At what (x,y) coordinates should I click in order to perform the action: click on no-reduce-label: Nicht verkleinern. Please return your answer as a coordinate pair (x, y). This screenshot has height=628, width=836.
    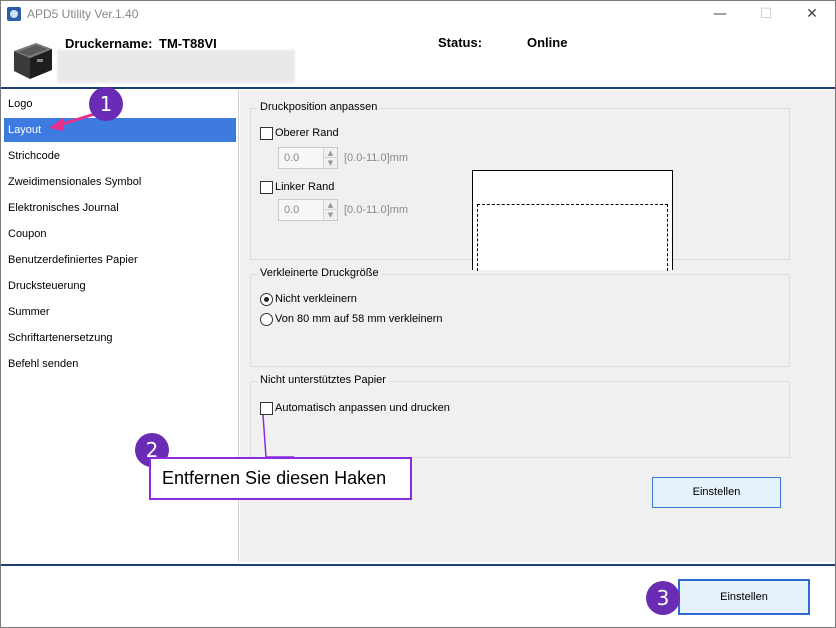
    Looking at the image, I should click on (316, 299).